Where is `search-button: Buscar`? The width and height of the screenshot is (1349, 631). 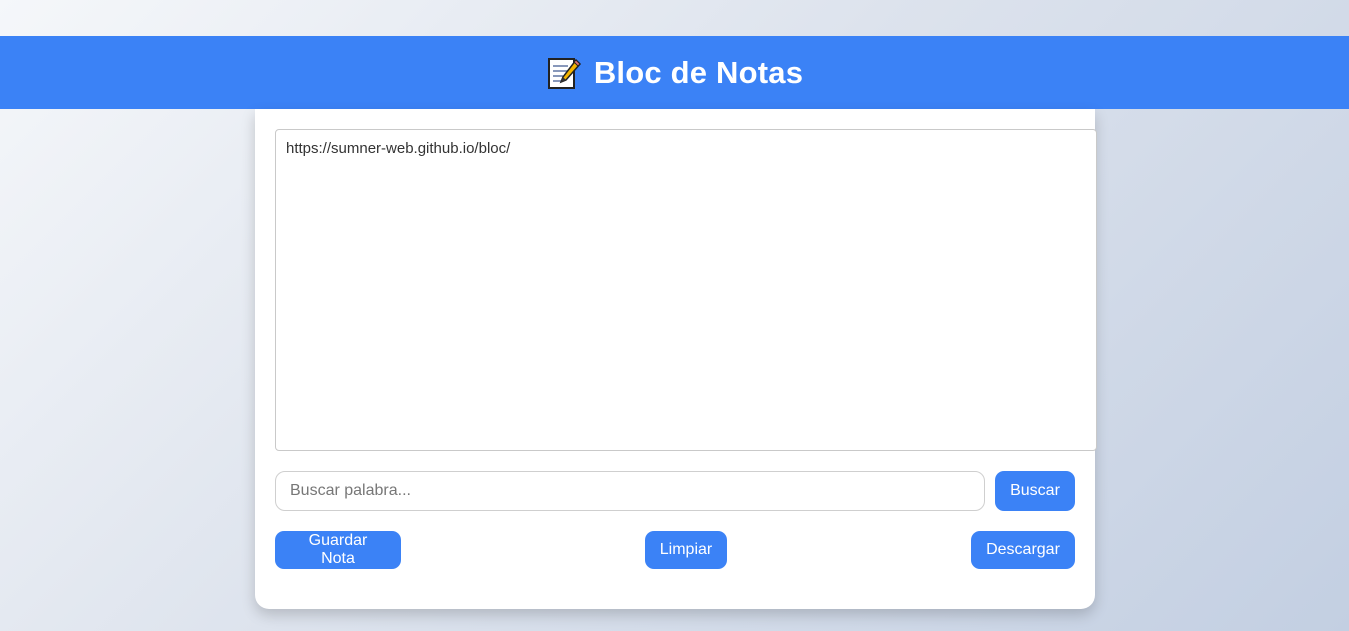 search-button: Buscar is located at coordinates (1035, 491).